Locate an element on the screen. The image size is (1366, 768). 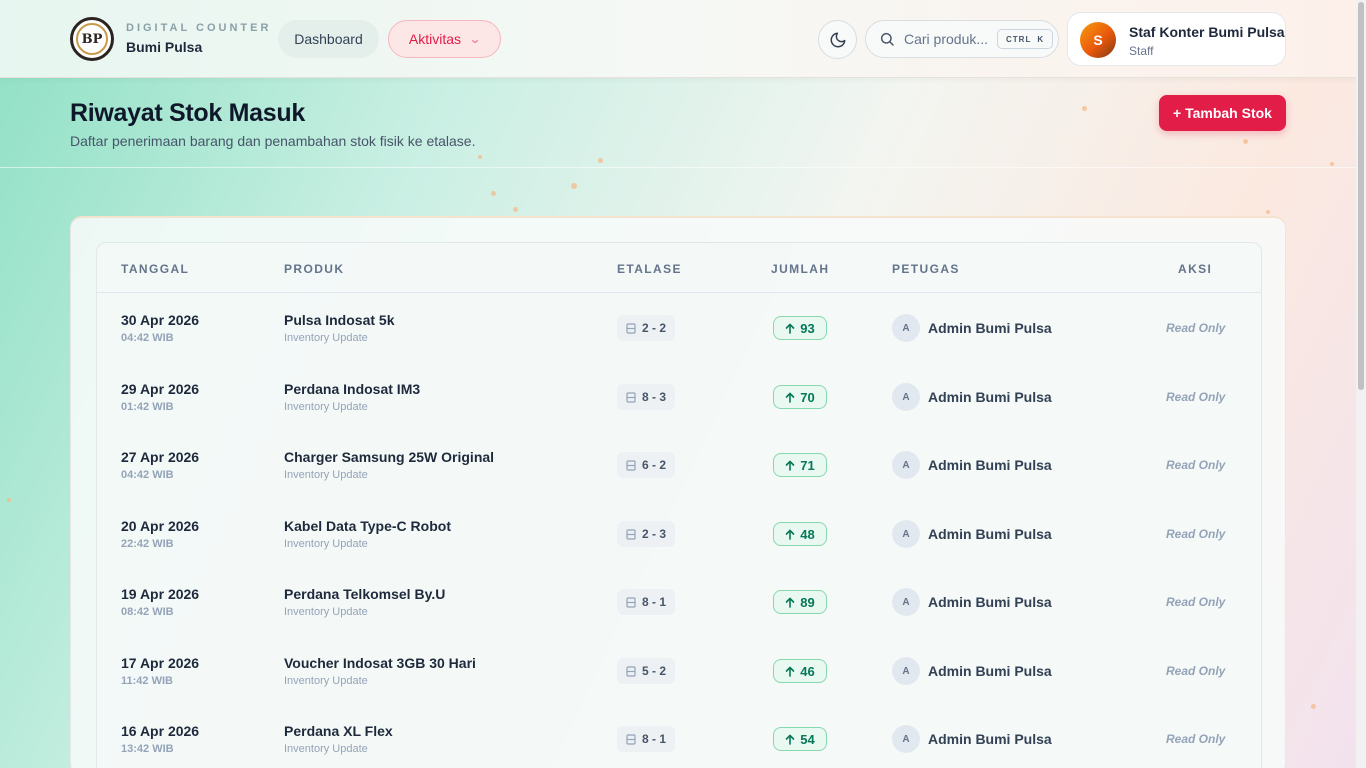
brand-logo-mark: BP is located at coordinates (92, 39).